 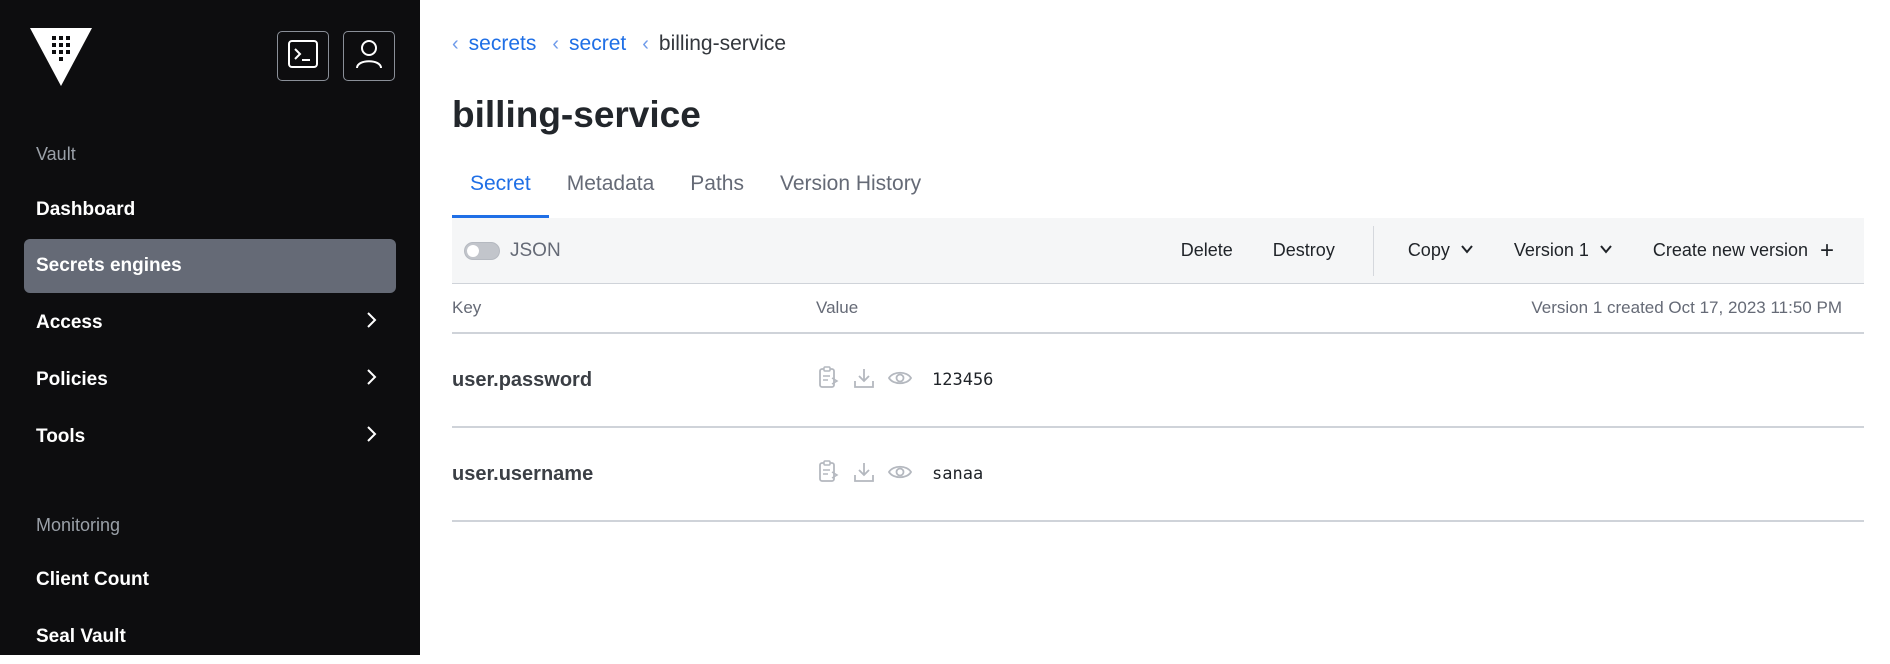 I want to click on sidebar-item-label: Seal Vault, so click(x=81, y=636).